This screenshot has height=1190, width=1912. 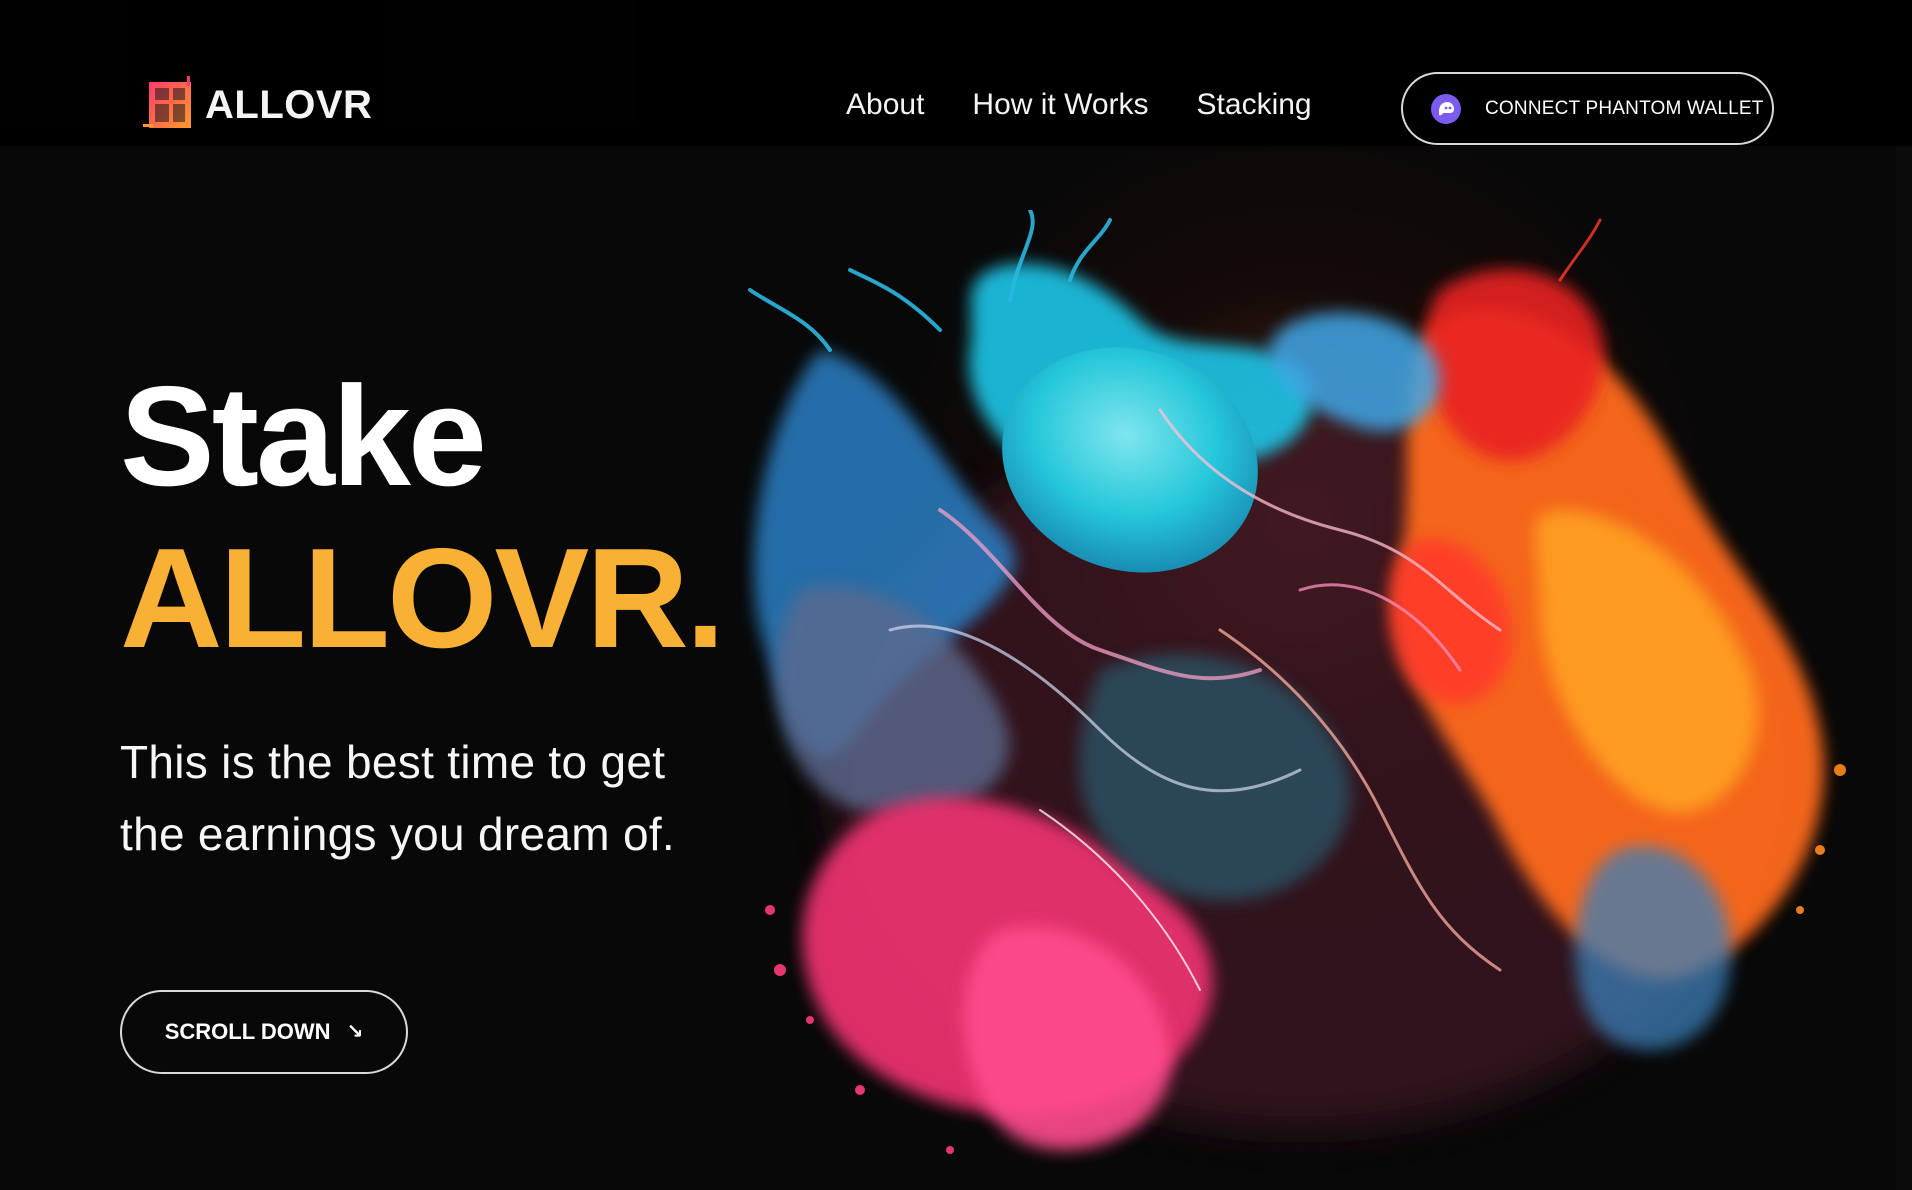 I want to click on scroll-down-button: SCROLL DOWN ↘, so click(x=264, y=1032).